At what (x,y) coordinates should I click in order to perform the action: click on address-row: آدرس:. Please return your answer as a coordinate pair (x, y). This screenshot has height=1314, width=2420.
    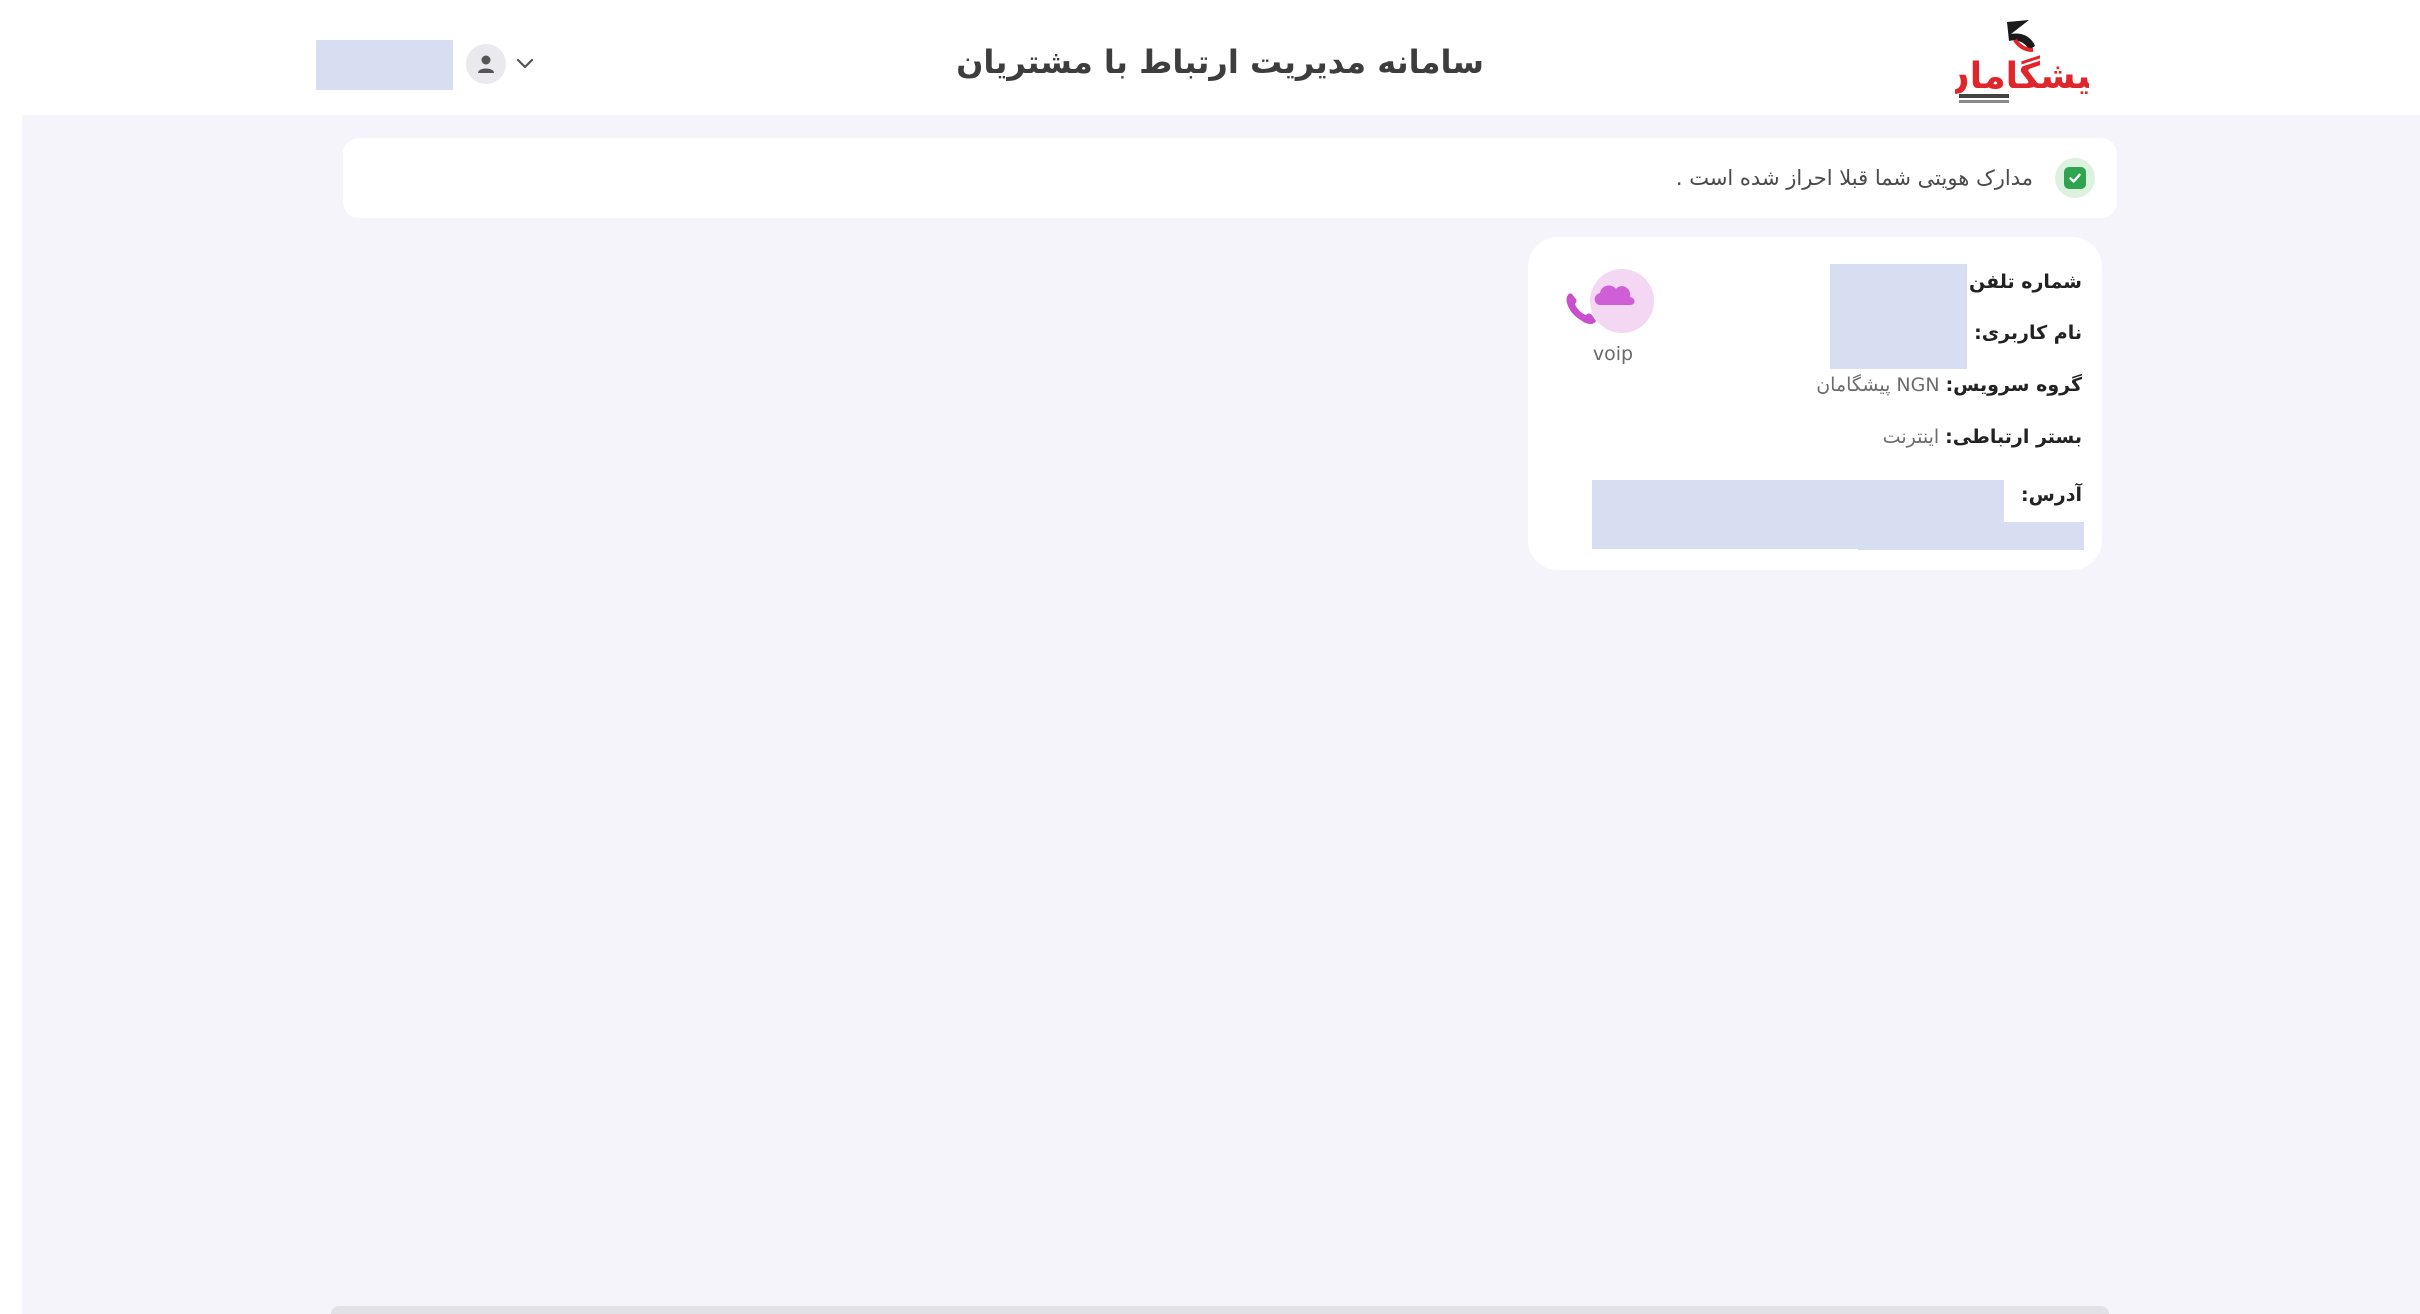
    Looking at the image, I should click on (2048, 495).